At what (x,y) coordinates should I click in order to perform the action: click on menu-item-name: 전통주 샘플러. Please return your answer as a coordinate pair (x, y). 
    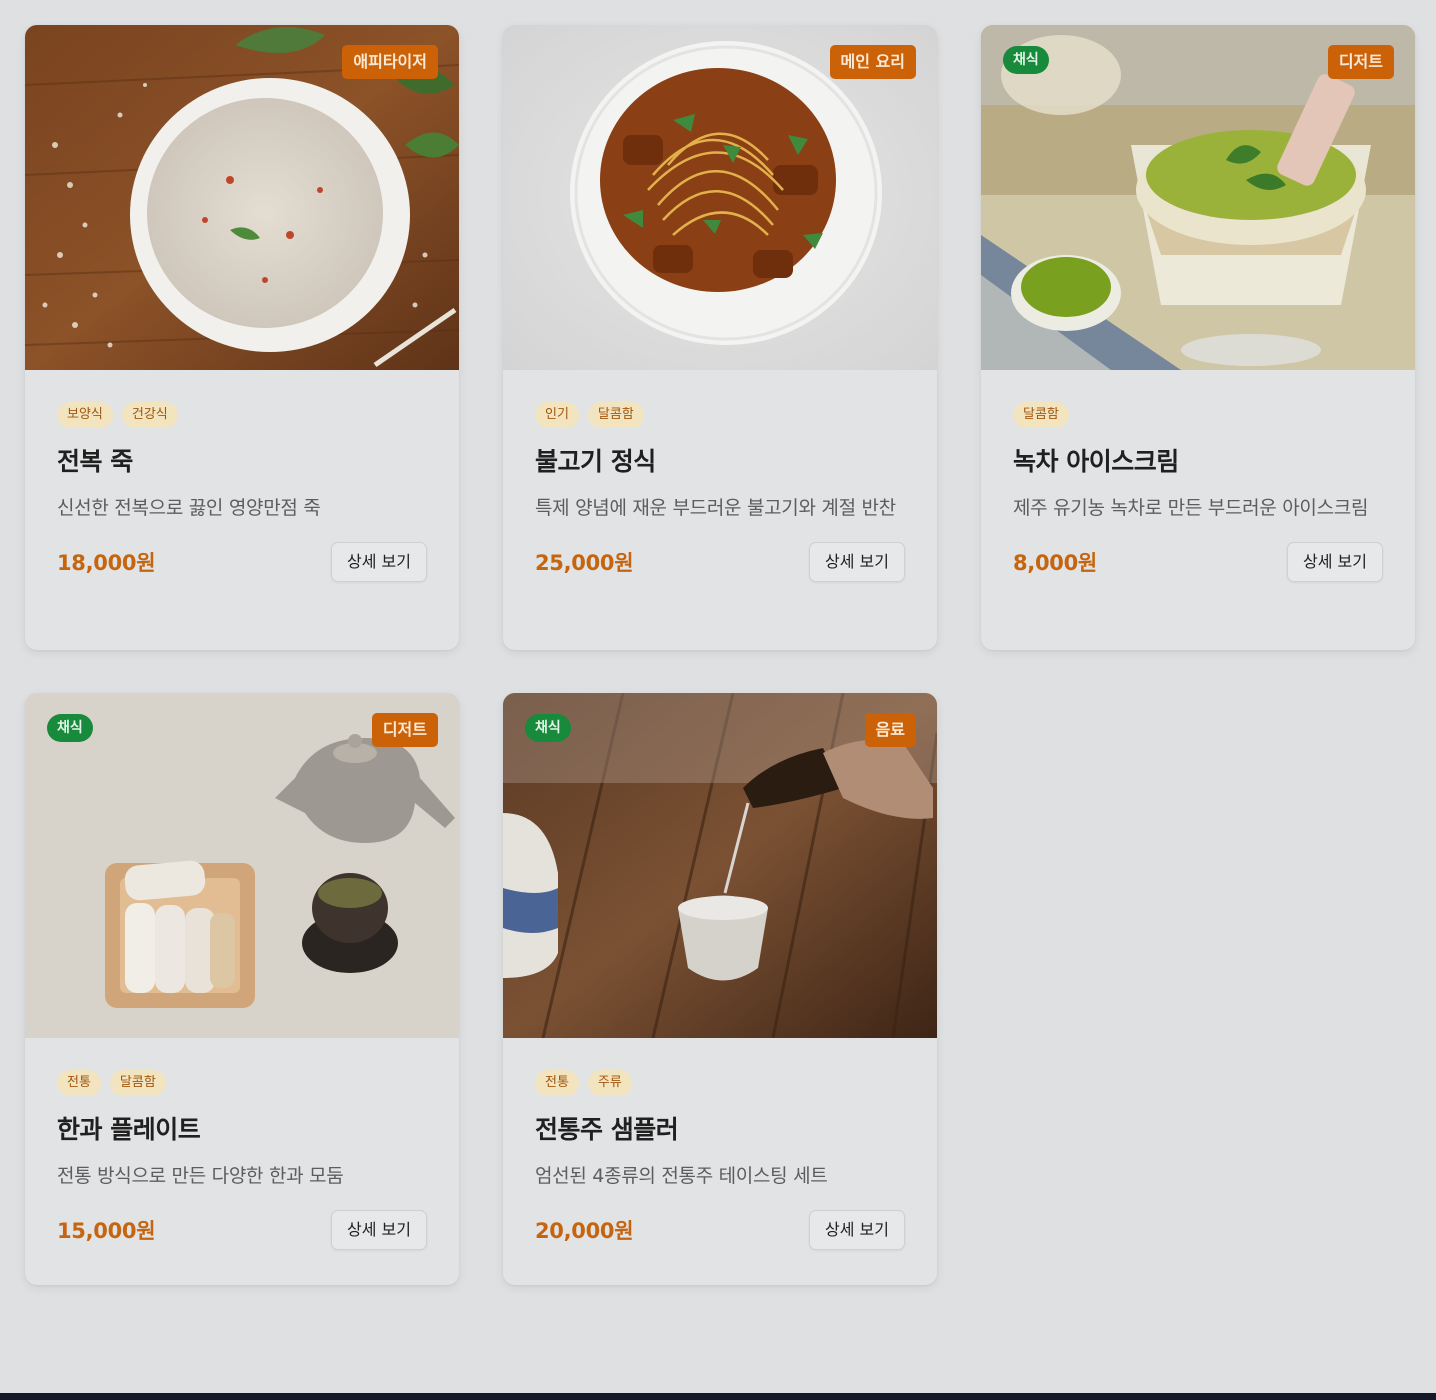
    Looking at the image, I should click on (607, 1129).